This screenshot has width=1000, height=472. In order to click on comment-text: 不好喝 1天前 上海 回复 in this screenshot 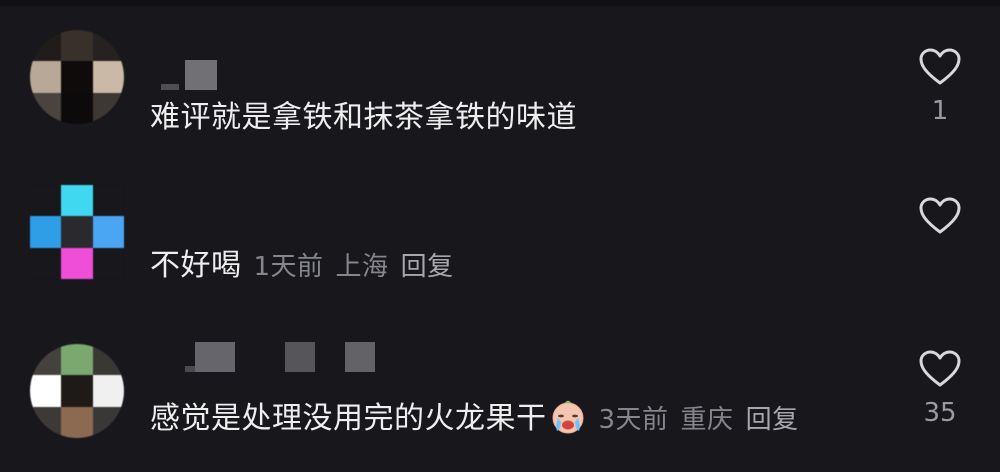, I will do `click(302, 266)`.